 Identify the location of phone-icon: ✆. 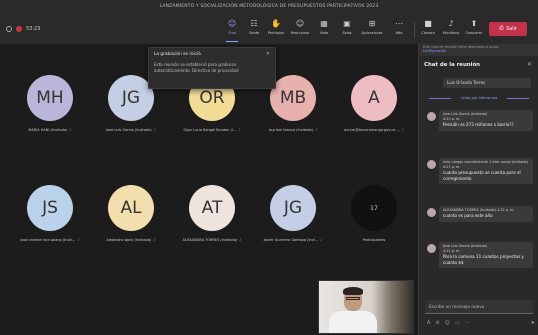
(502, 28).